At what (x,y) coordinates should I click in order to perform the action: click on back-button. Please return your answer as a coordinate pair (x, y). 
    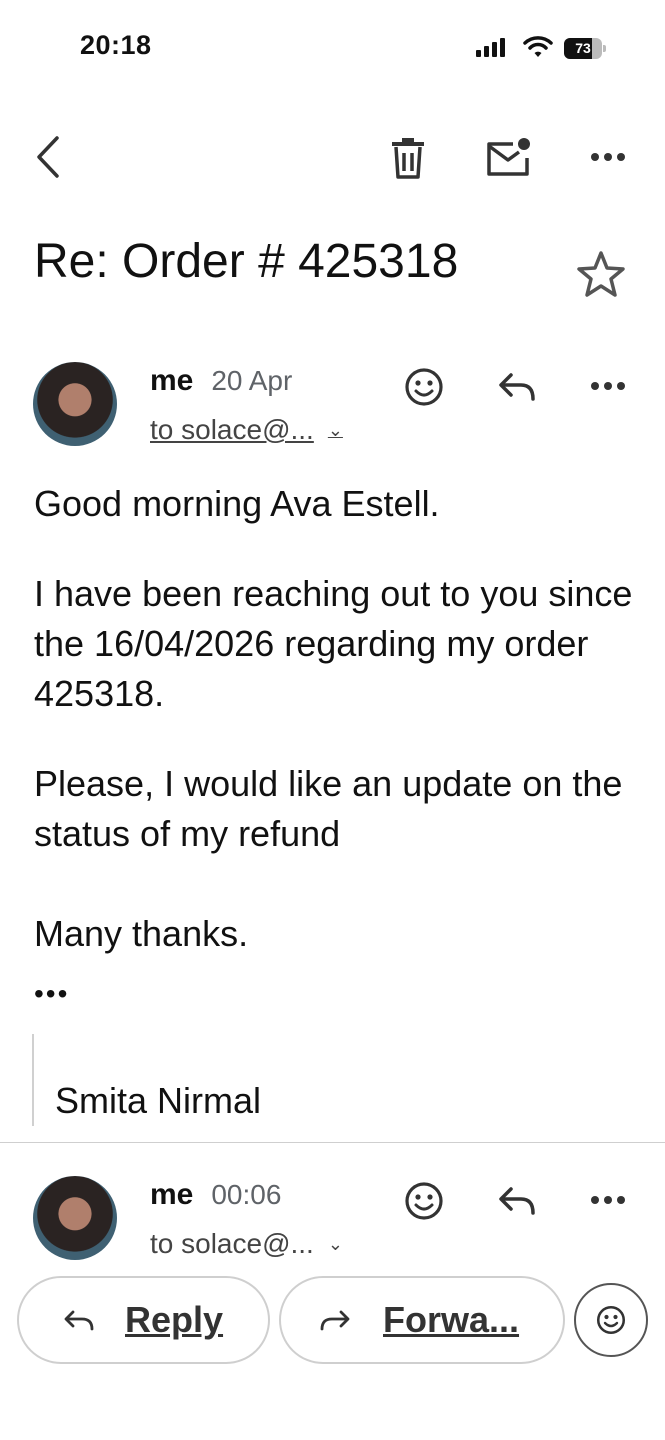
    Looking at the image, I should click on (48, 157).